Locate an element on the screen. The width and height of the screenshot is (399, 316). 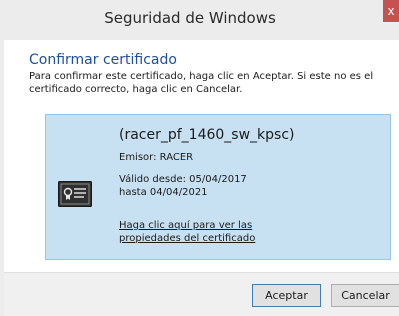
cancel-button: Cancelar is located at coordinates (365, 295).